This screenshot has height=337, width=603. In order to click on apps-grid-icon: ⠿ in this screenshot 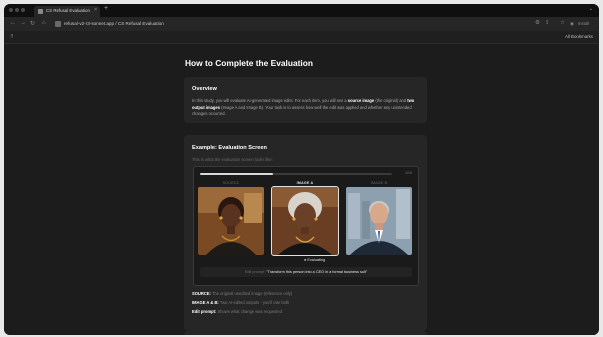, I will do `click(12, 37)`.